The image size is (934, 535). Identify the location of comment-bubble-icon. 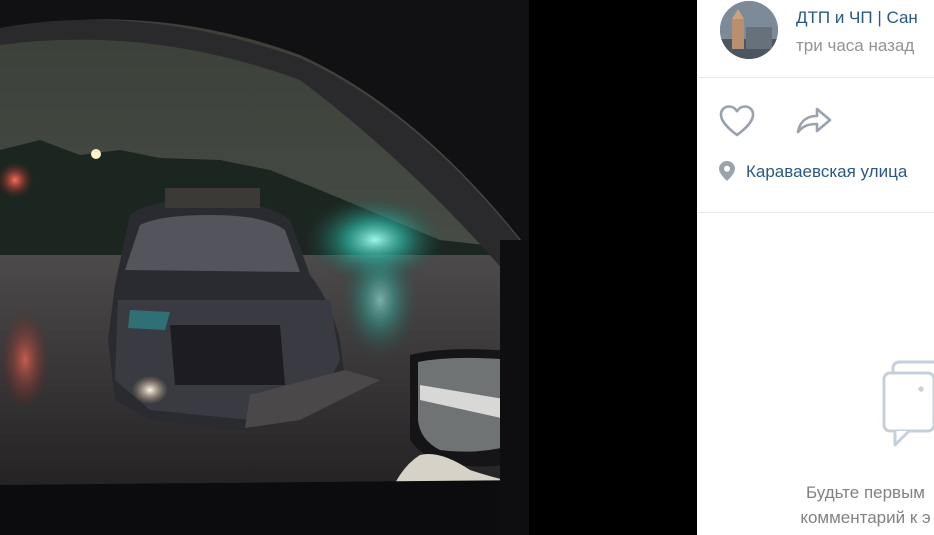
(908, 403).